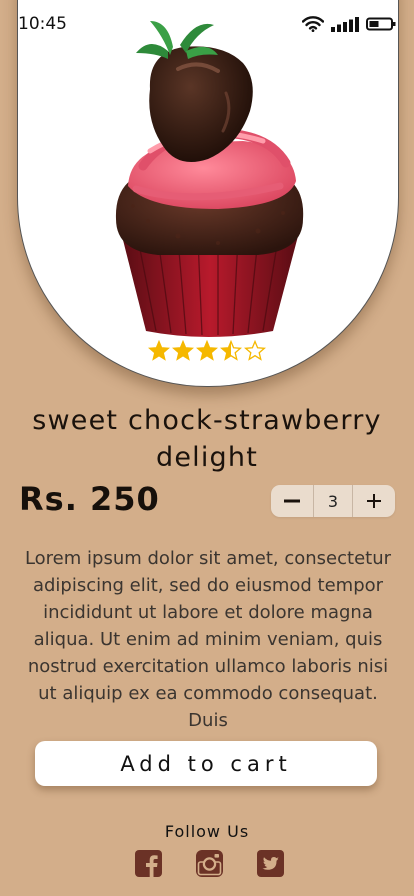 This screenshot has width=414, height=896. I want to click on decrement-button, so click(292, 501).